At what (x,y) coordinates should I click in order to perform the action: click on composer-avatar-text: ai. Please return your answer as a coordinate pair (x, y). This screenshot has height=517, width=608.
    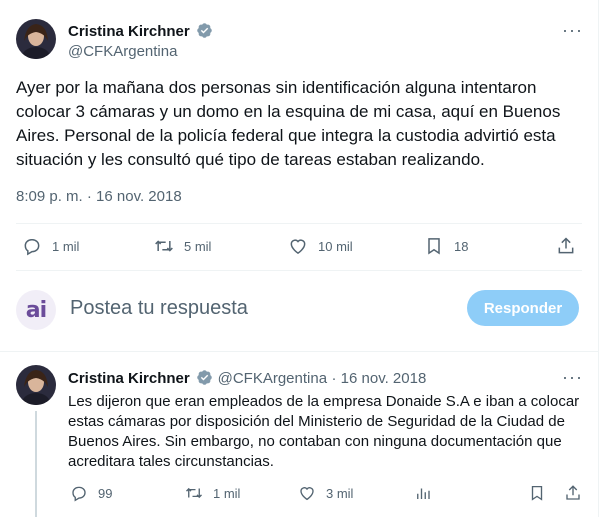
    Looking at the image, I should click on (36, 310).